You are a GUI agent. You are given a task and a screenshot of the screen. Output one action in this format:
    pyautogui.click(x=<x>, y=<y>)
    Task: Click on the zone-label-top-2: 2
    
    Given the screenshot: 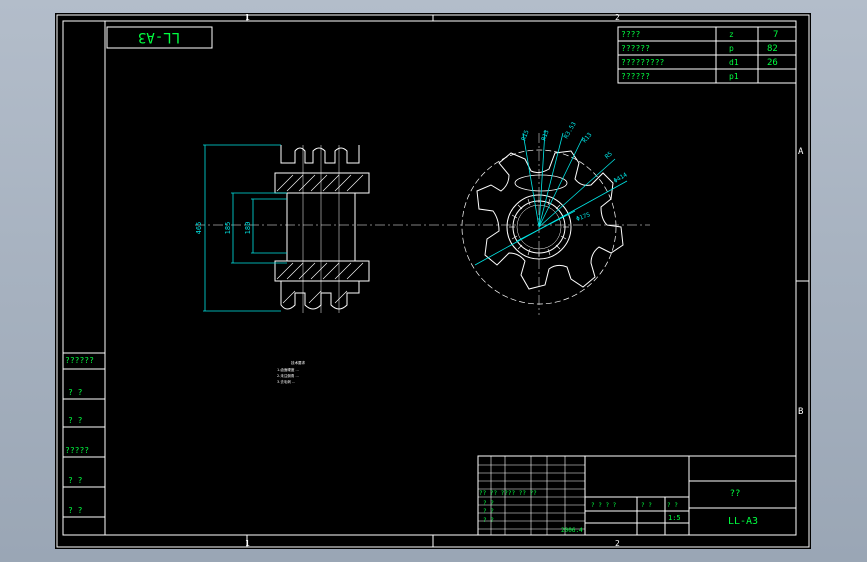 What is the action you would take?
    pyautogui.click(x=617, y=17)
    